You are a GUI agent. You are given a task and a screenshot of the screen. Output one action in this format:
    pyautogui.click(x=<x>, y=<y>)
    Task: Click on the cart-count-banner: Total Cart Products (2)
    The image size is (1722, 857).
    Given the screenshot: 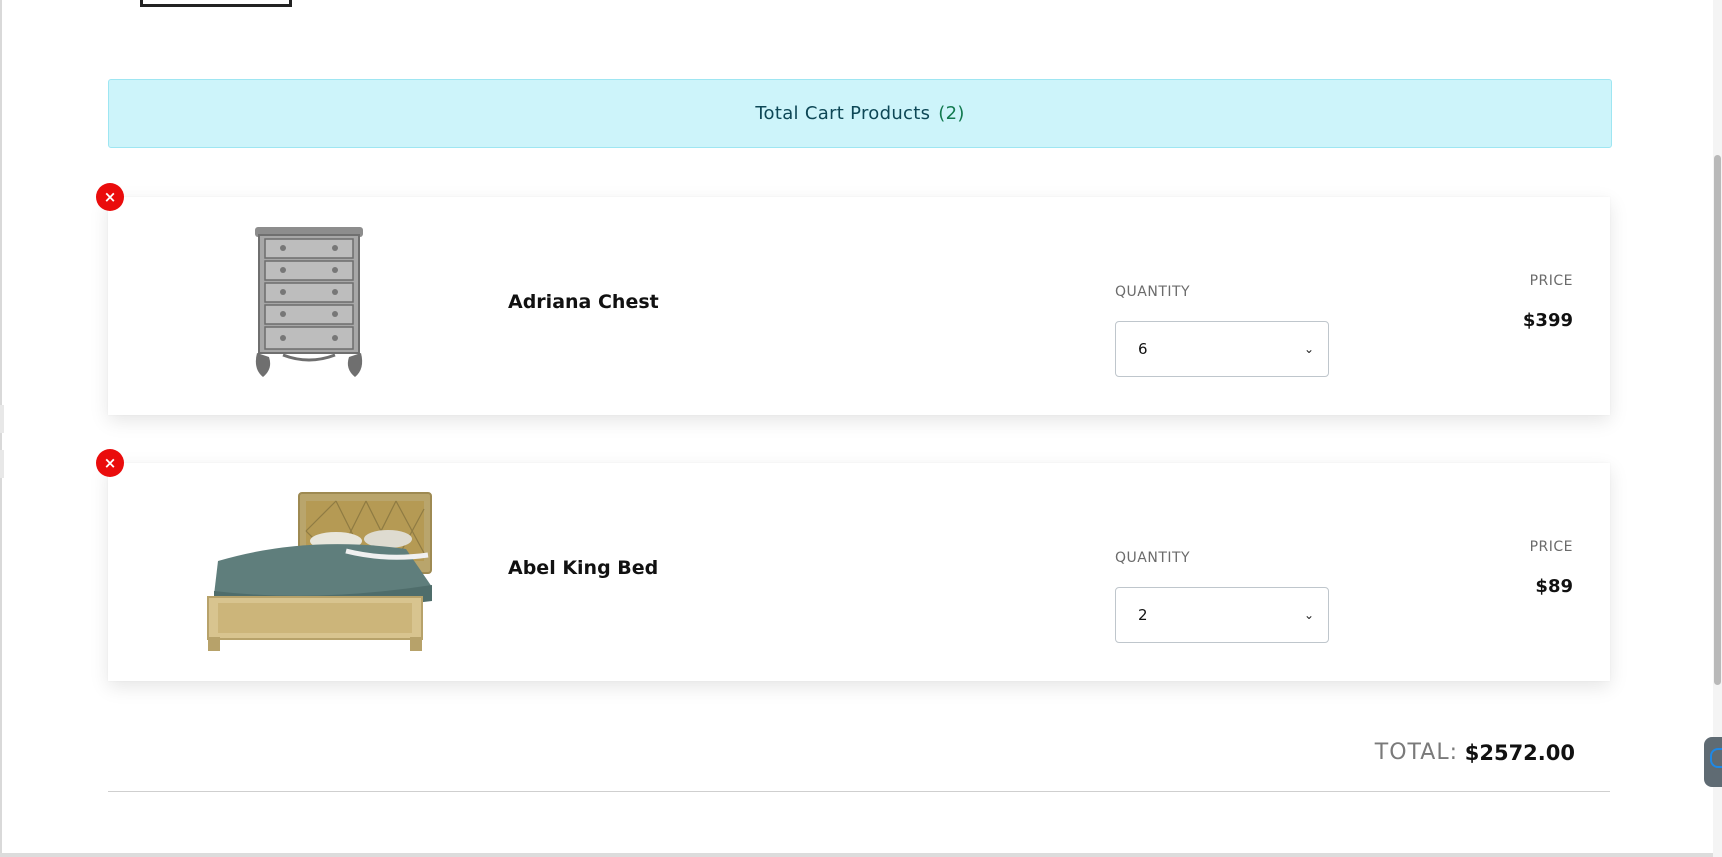 What is the action you would take?
    pyautogui.click(x=860, y=113)
    